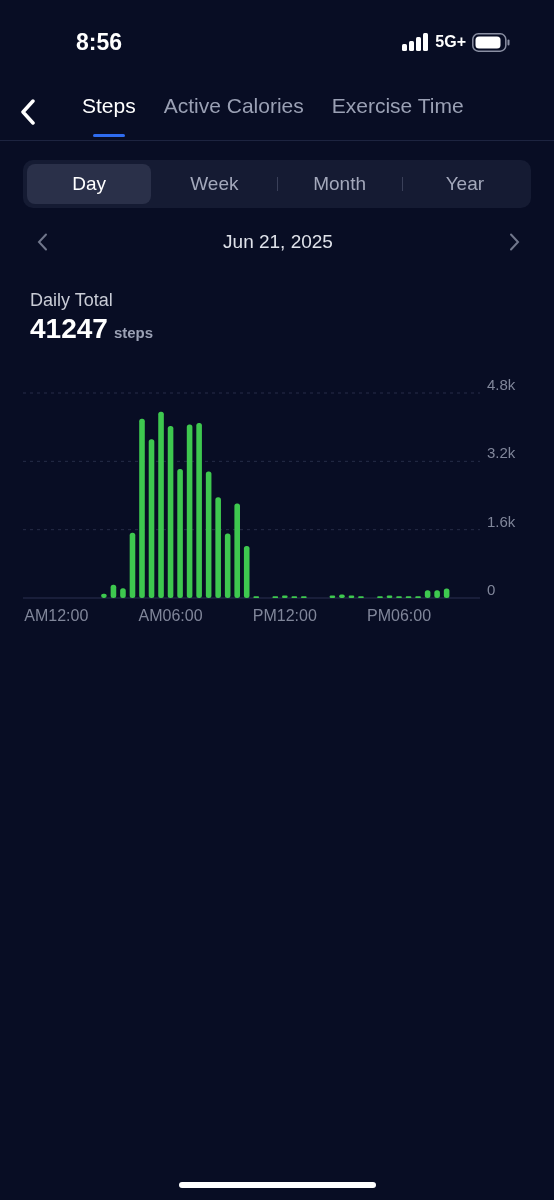 The image size is (554, 1200). What do you see at coordinates (28, 112) in the screenshot?
I see `back-chevron-icon` at bounding box center [28, 112].